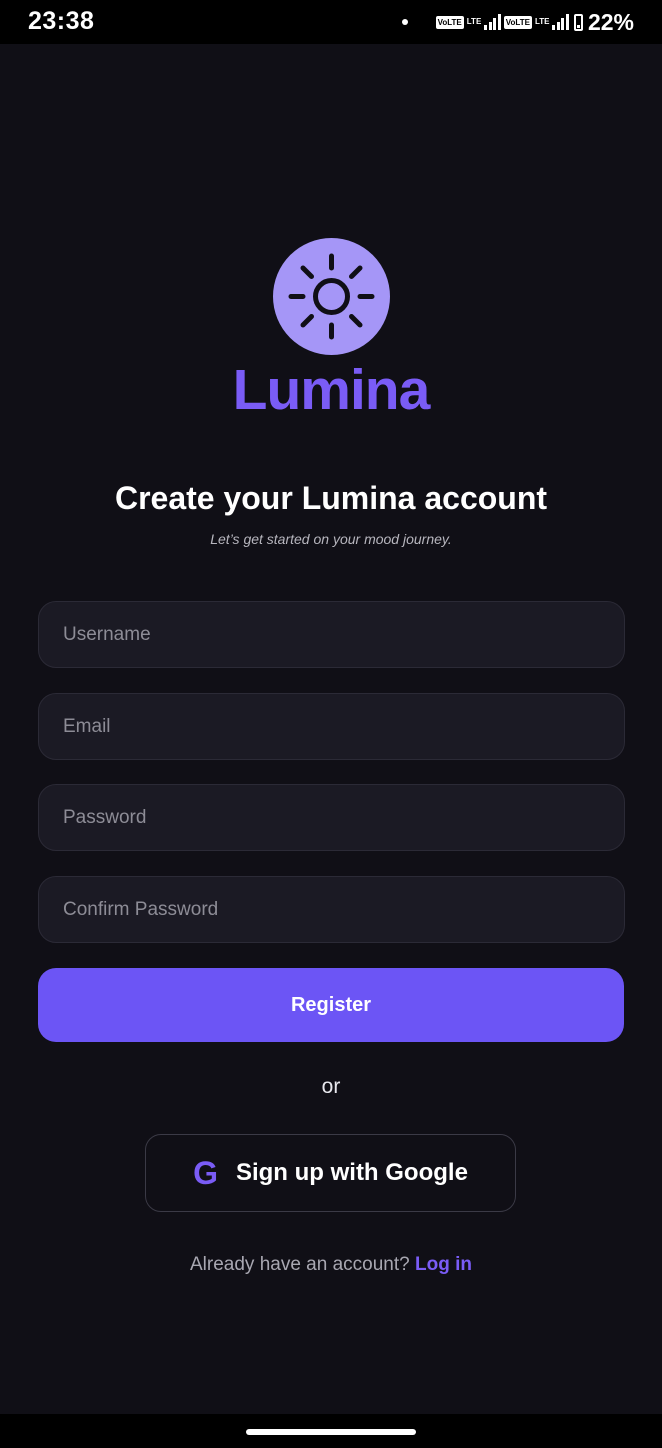  I want to click on page-title: Create your Lumina account, so click(331, 498).